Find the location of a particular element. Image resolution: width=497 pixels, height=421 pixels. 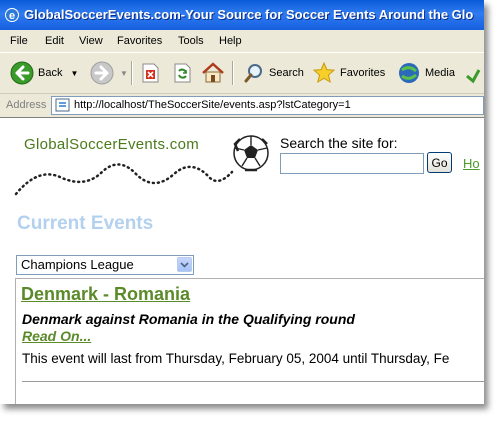

history-icon is located at coordinates (473, 76).